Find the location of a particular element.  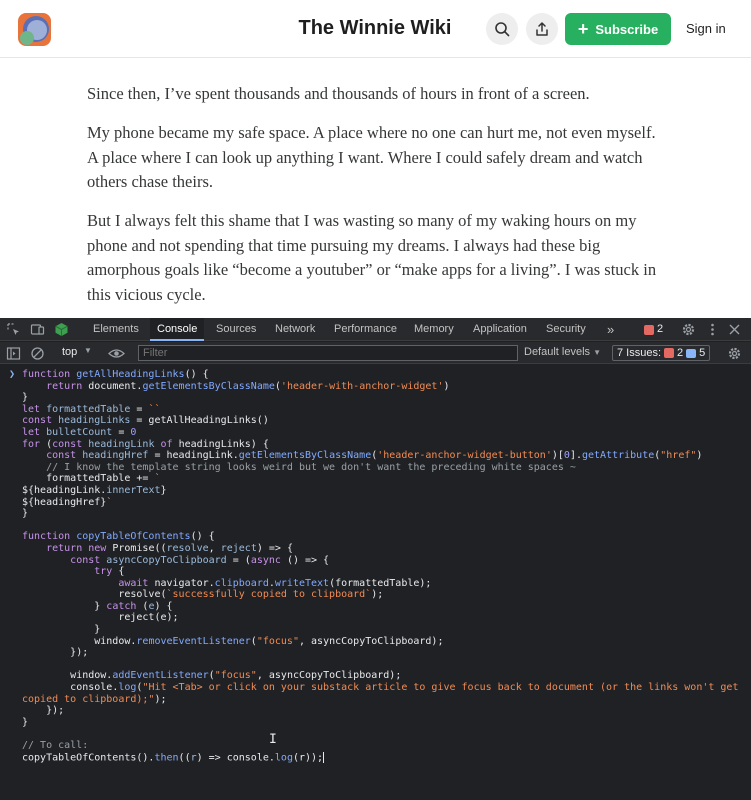

code-token: ` is located at coordinates (157, 479).